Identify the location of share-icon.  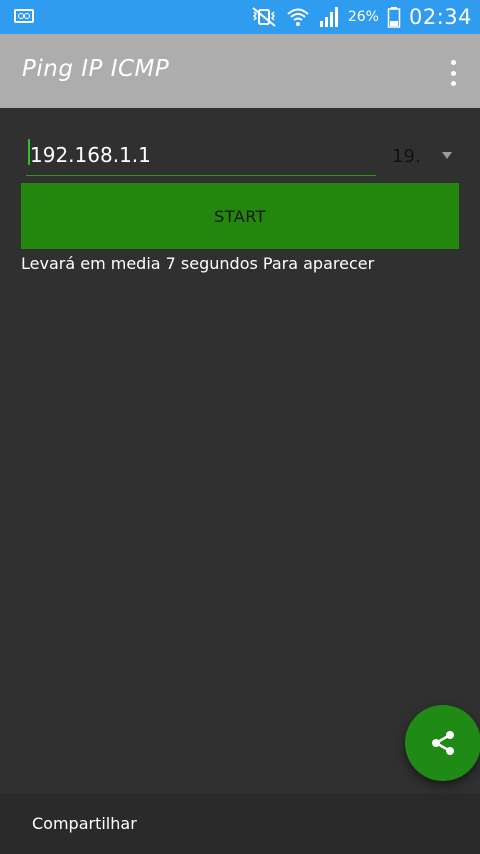
(443, 743).